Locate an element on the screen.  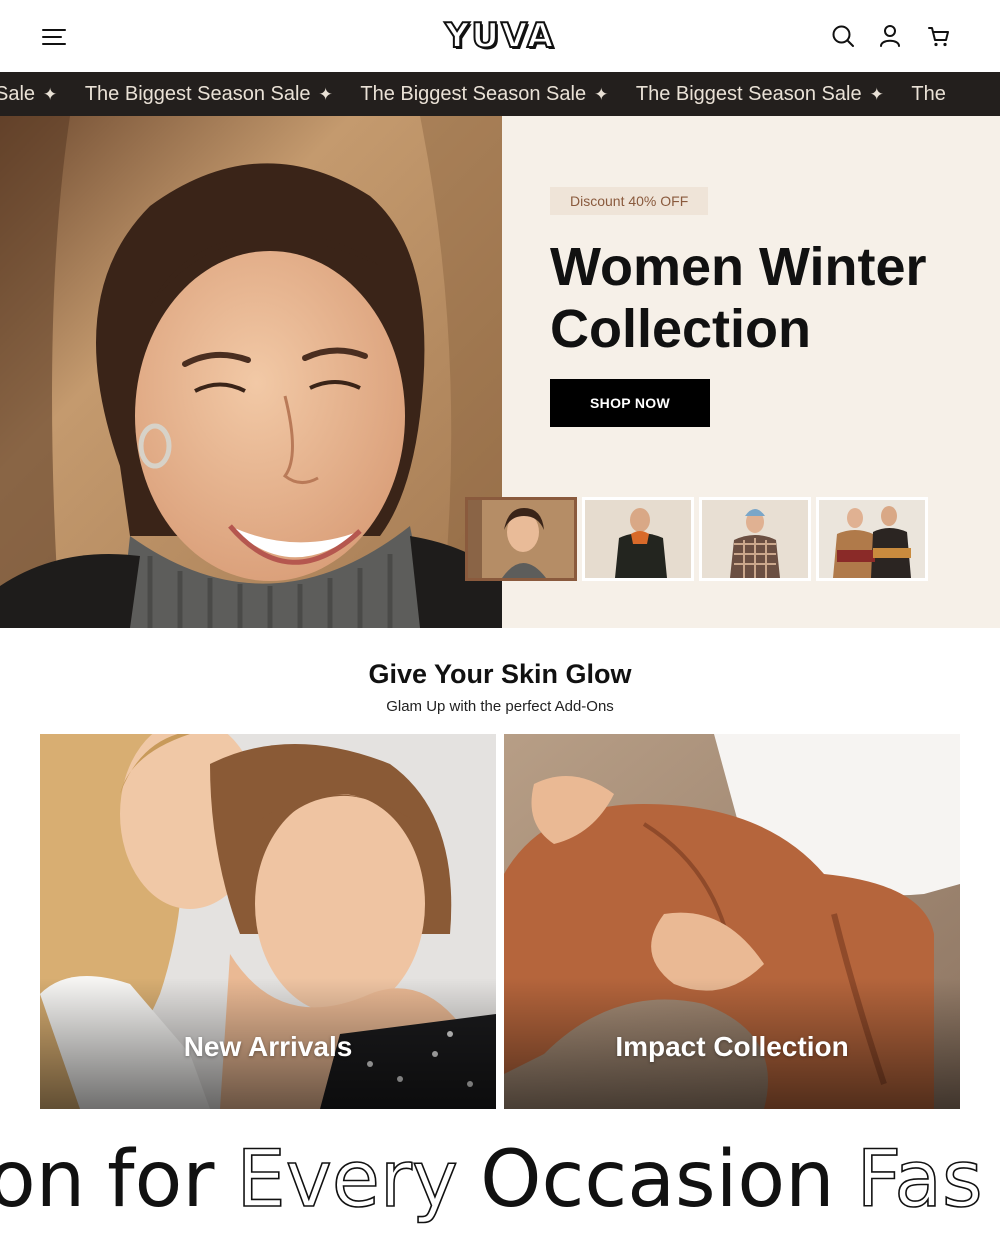
announcement-item: The is located at coordinates (928, 94).